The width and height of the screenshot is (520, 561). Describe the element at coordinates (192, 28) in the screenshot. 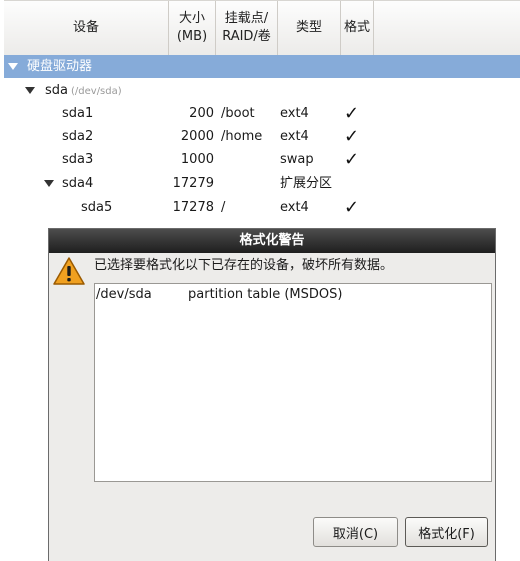

I see `column-header-size: 大小 (MB)` at that location.